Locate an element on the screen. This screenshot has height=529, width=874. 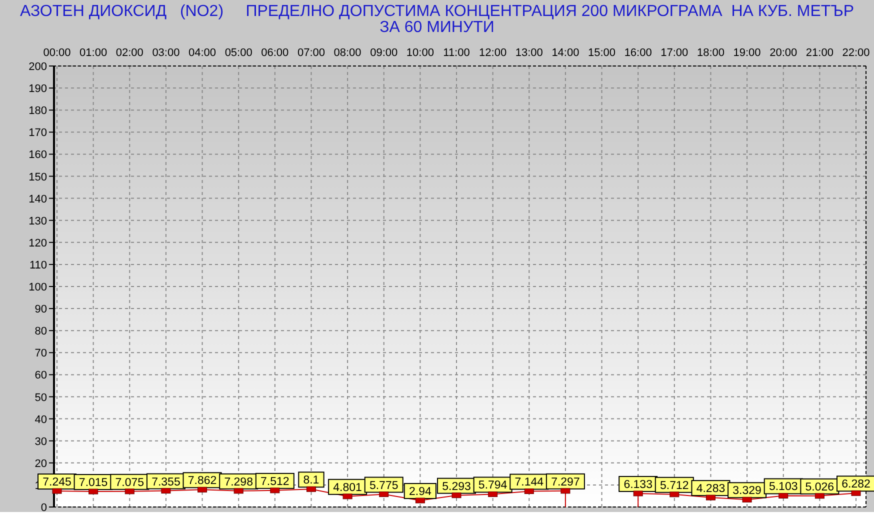
x-tick-label: 22:00 is located at coordinates (856, 53).